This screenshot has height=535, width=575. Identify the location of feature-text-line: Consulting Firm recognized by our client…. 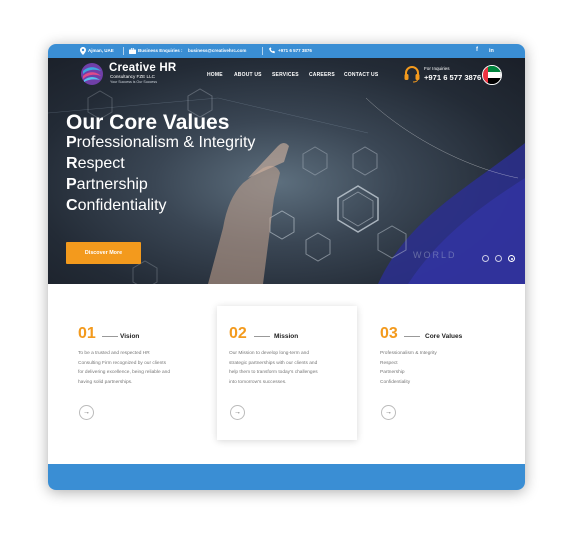
(122, 363).